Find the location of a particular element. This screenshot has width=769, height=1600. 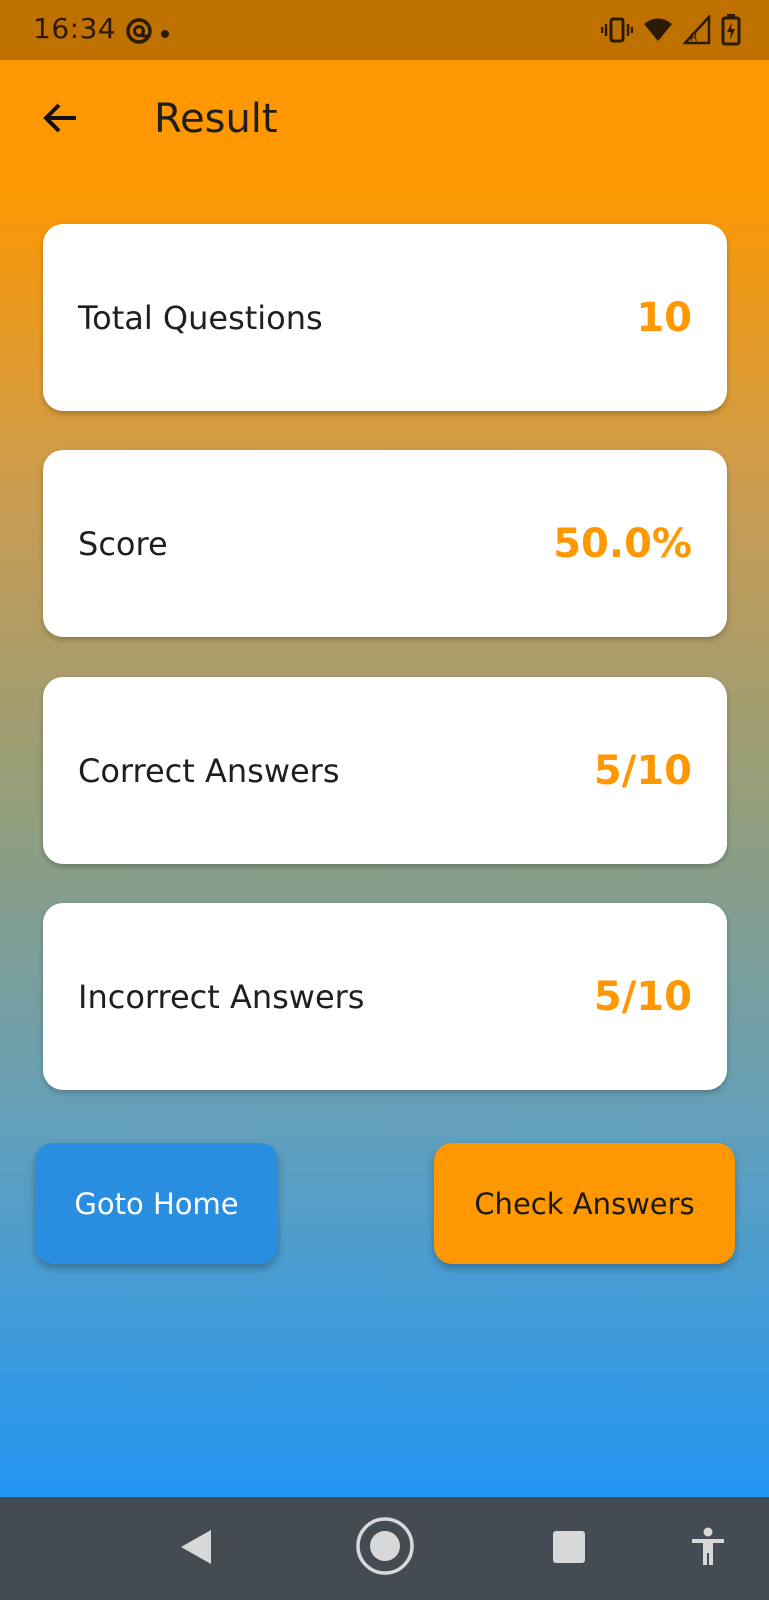

signal-roaming-icon: R is located at coordinates (696, 31).